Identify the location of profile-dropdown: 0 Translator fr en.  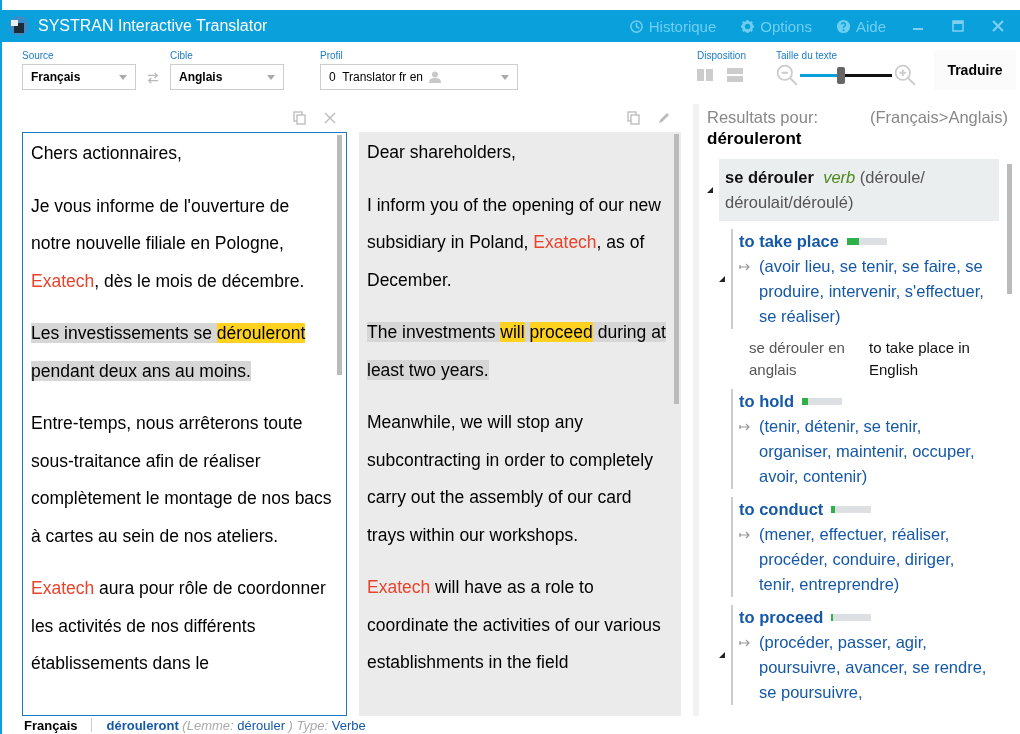
(419, 77).